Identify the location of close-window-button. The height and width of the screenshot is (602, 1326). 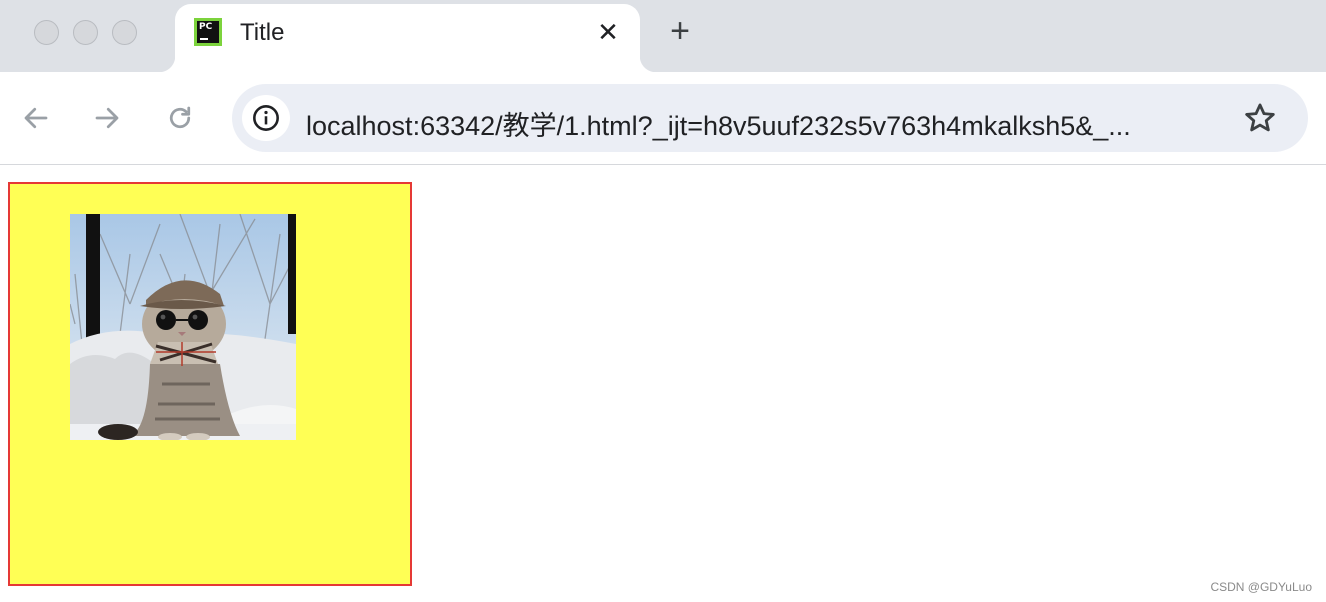
(46, 32).